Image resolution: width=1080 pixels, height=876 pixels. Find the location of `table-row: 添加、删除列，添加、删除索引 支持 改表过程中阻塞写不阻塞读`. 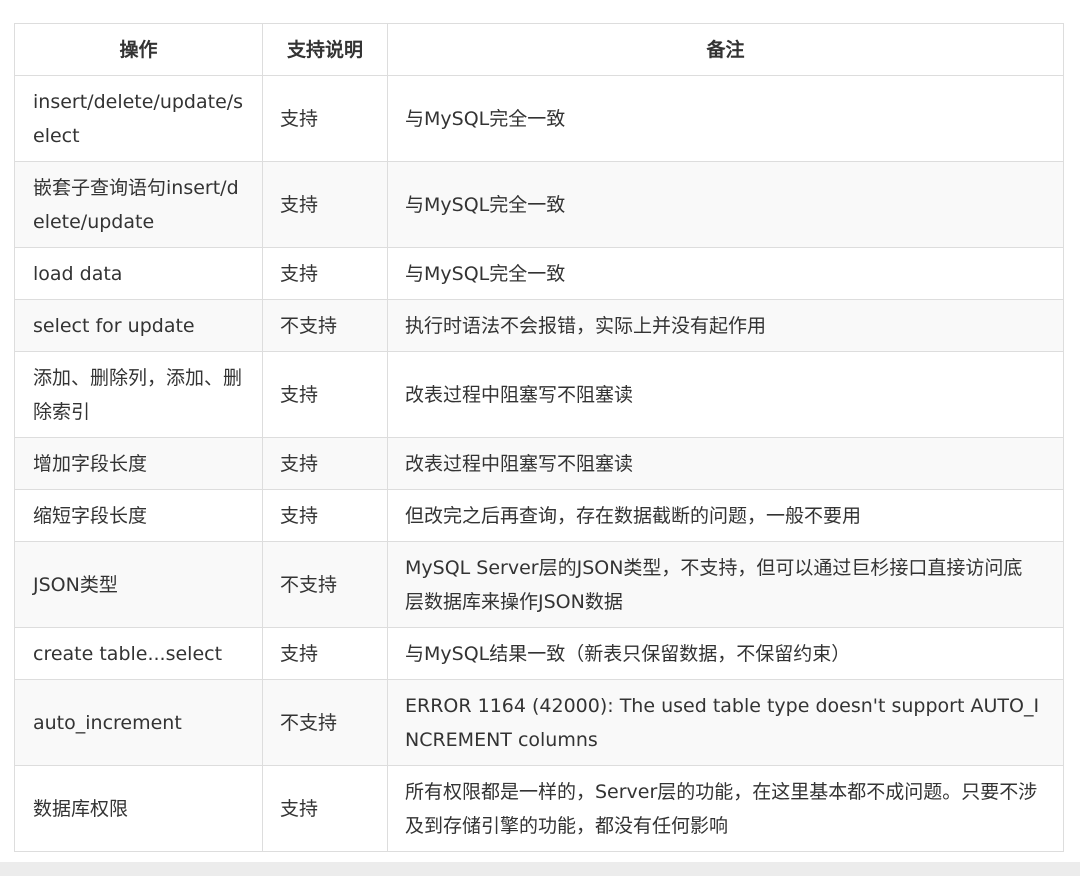

table-row: 添加、删除列，添加、删除索引 支持 改表过程中阻塞写不阻塞读 is located at coordinates (539, 394).